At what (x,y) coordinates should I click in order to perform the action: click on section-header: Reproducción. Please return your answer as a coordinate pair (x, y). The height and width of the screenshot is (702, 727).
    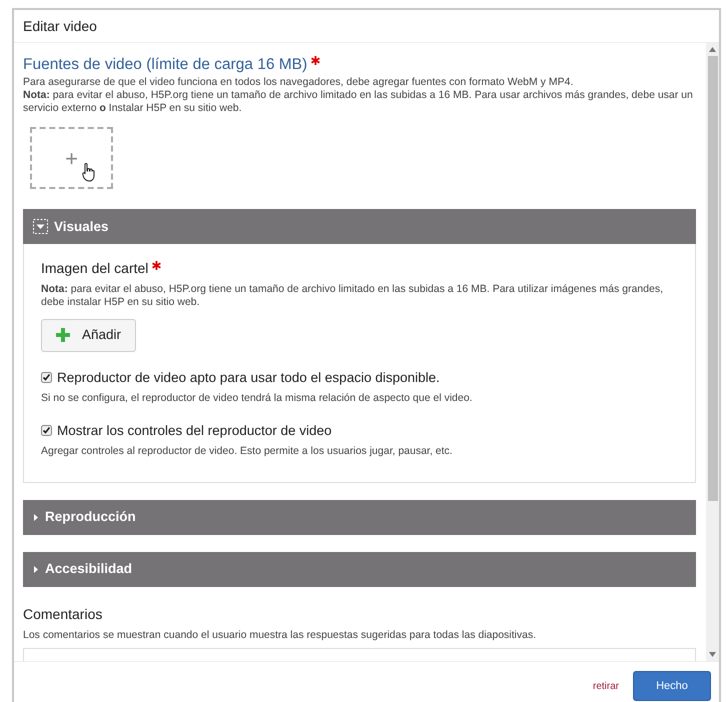
    Looking at the image, I should click on (359, 517).